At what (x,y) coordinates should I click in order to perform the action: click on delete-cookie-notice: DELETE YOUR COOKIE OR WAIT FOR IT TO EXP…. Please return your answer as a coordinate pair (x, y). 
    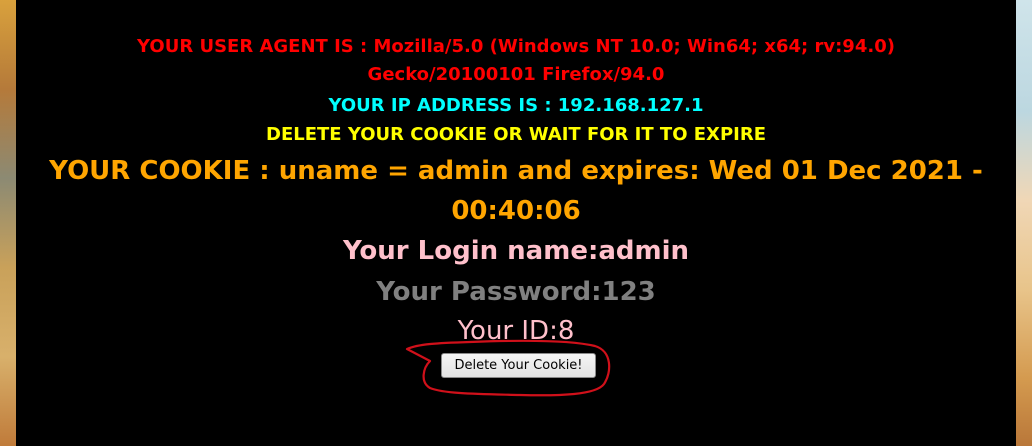
    Looking at the image, I should click on (516, 134).